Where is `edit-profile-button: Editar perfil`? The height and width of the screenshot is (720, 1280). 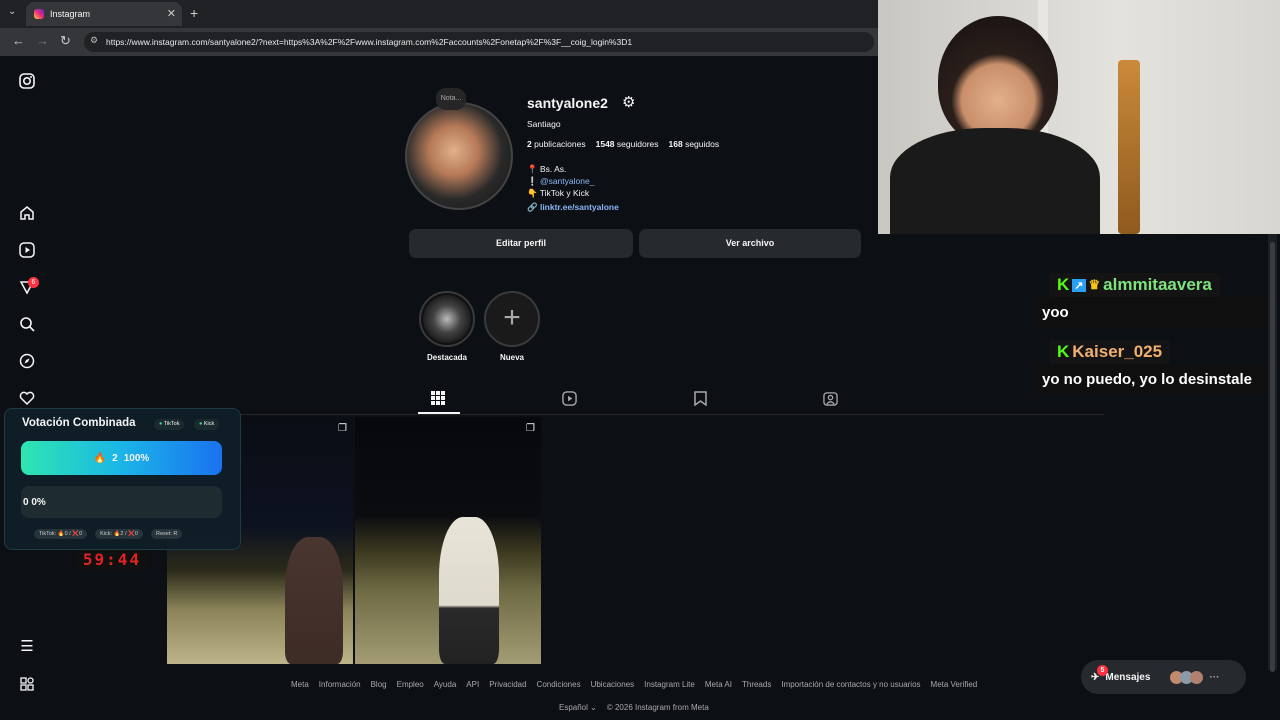
edit-profile-button: Editar perfil is located at coordinates (521, 243).